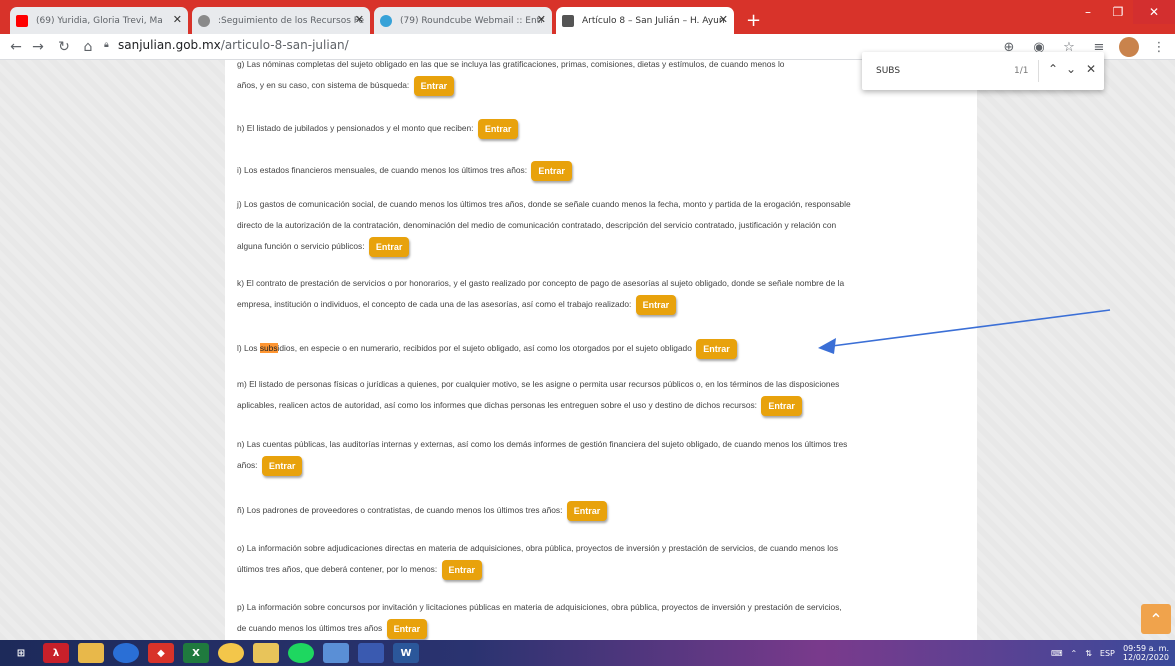  I want to click on entrar-button-nn: Entrar, so click(587, 510).